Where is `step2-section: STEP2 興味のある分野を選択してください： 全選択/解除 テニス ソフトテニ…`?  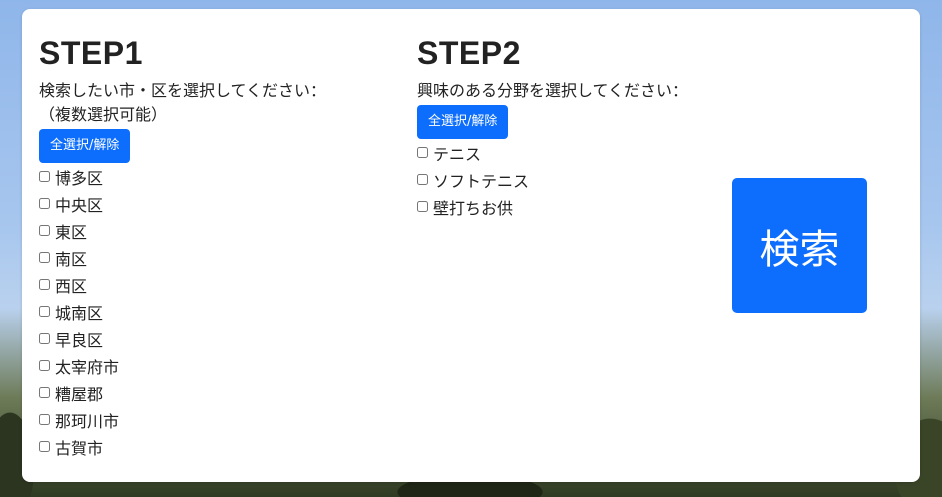 step2-section: STEP2 興味のある分野を選択してください： 全選択/解除 テニス ソフトテニ… is located at coordinates (582, 126).